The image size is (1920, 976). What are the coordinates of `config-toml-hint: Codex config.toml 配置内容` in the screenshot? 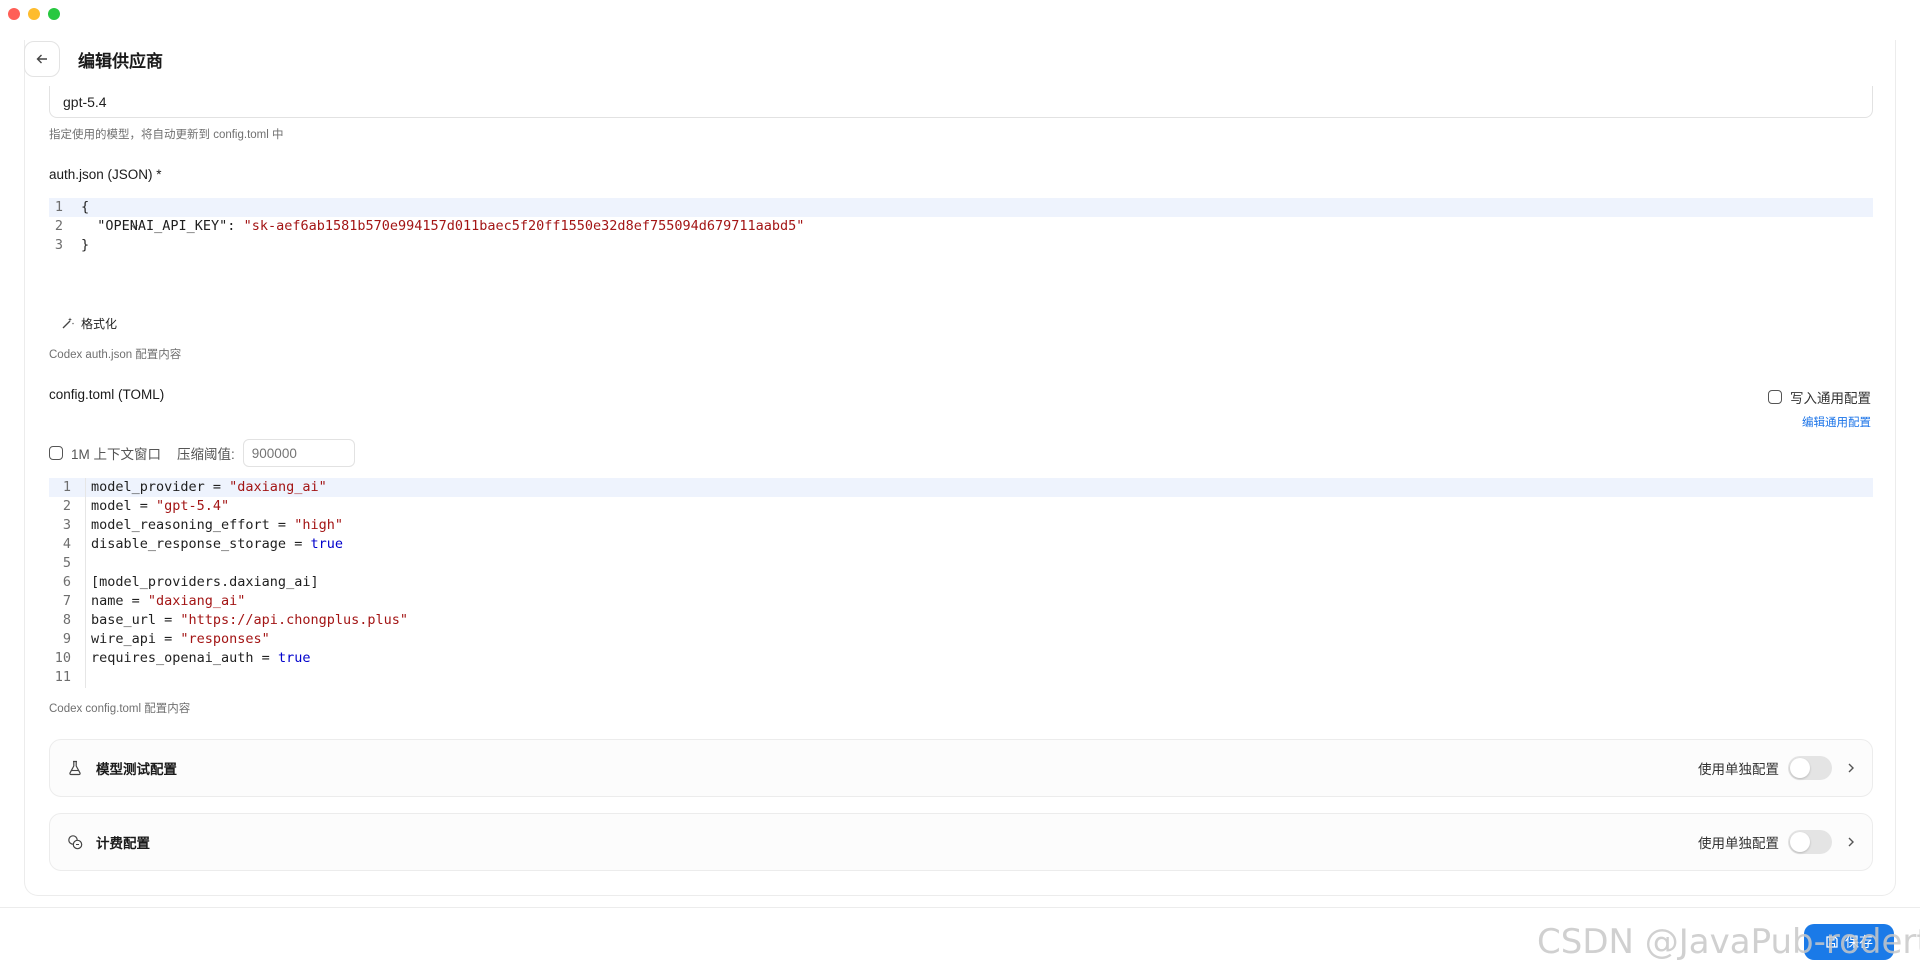 It's located at (120, 709).